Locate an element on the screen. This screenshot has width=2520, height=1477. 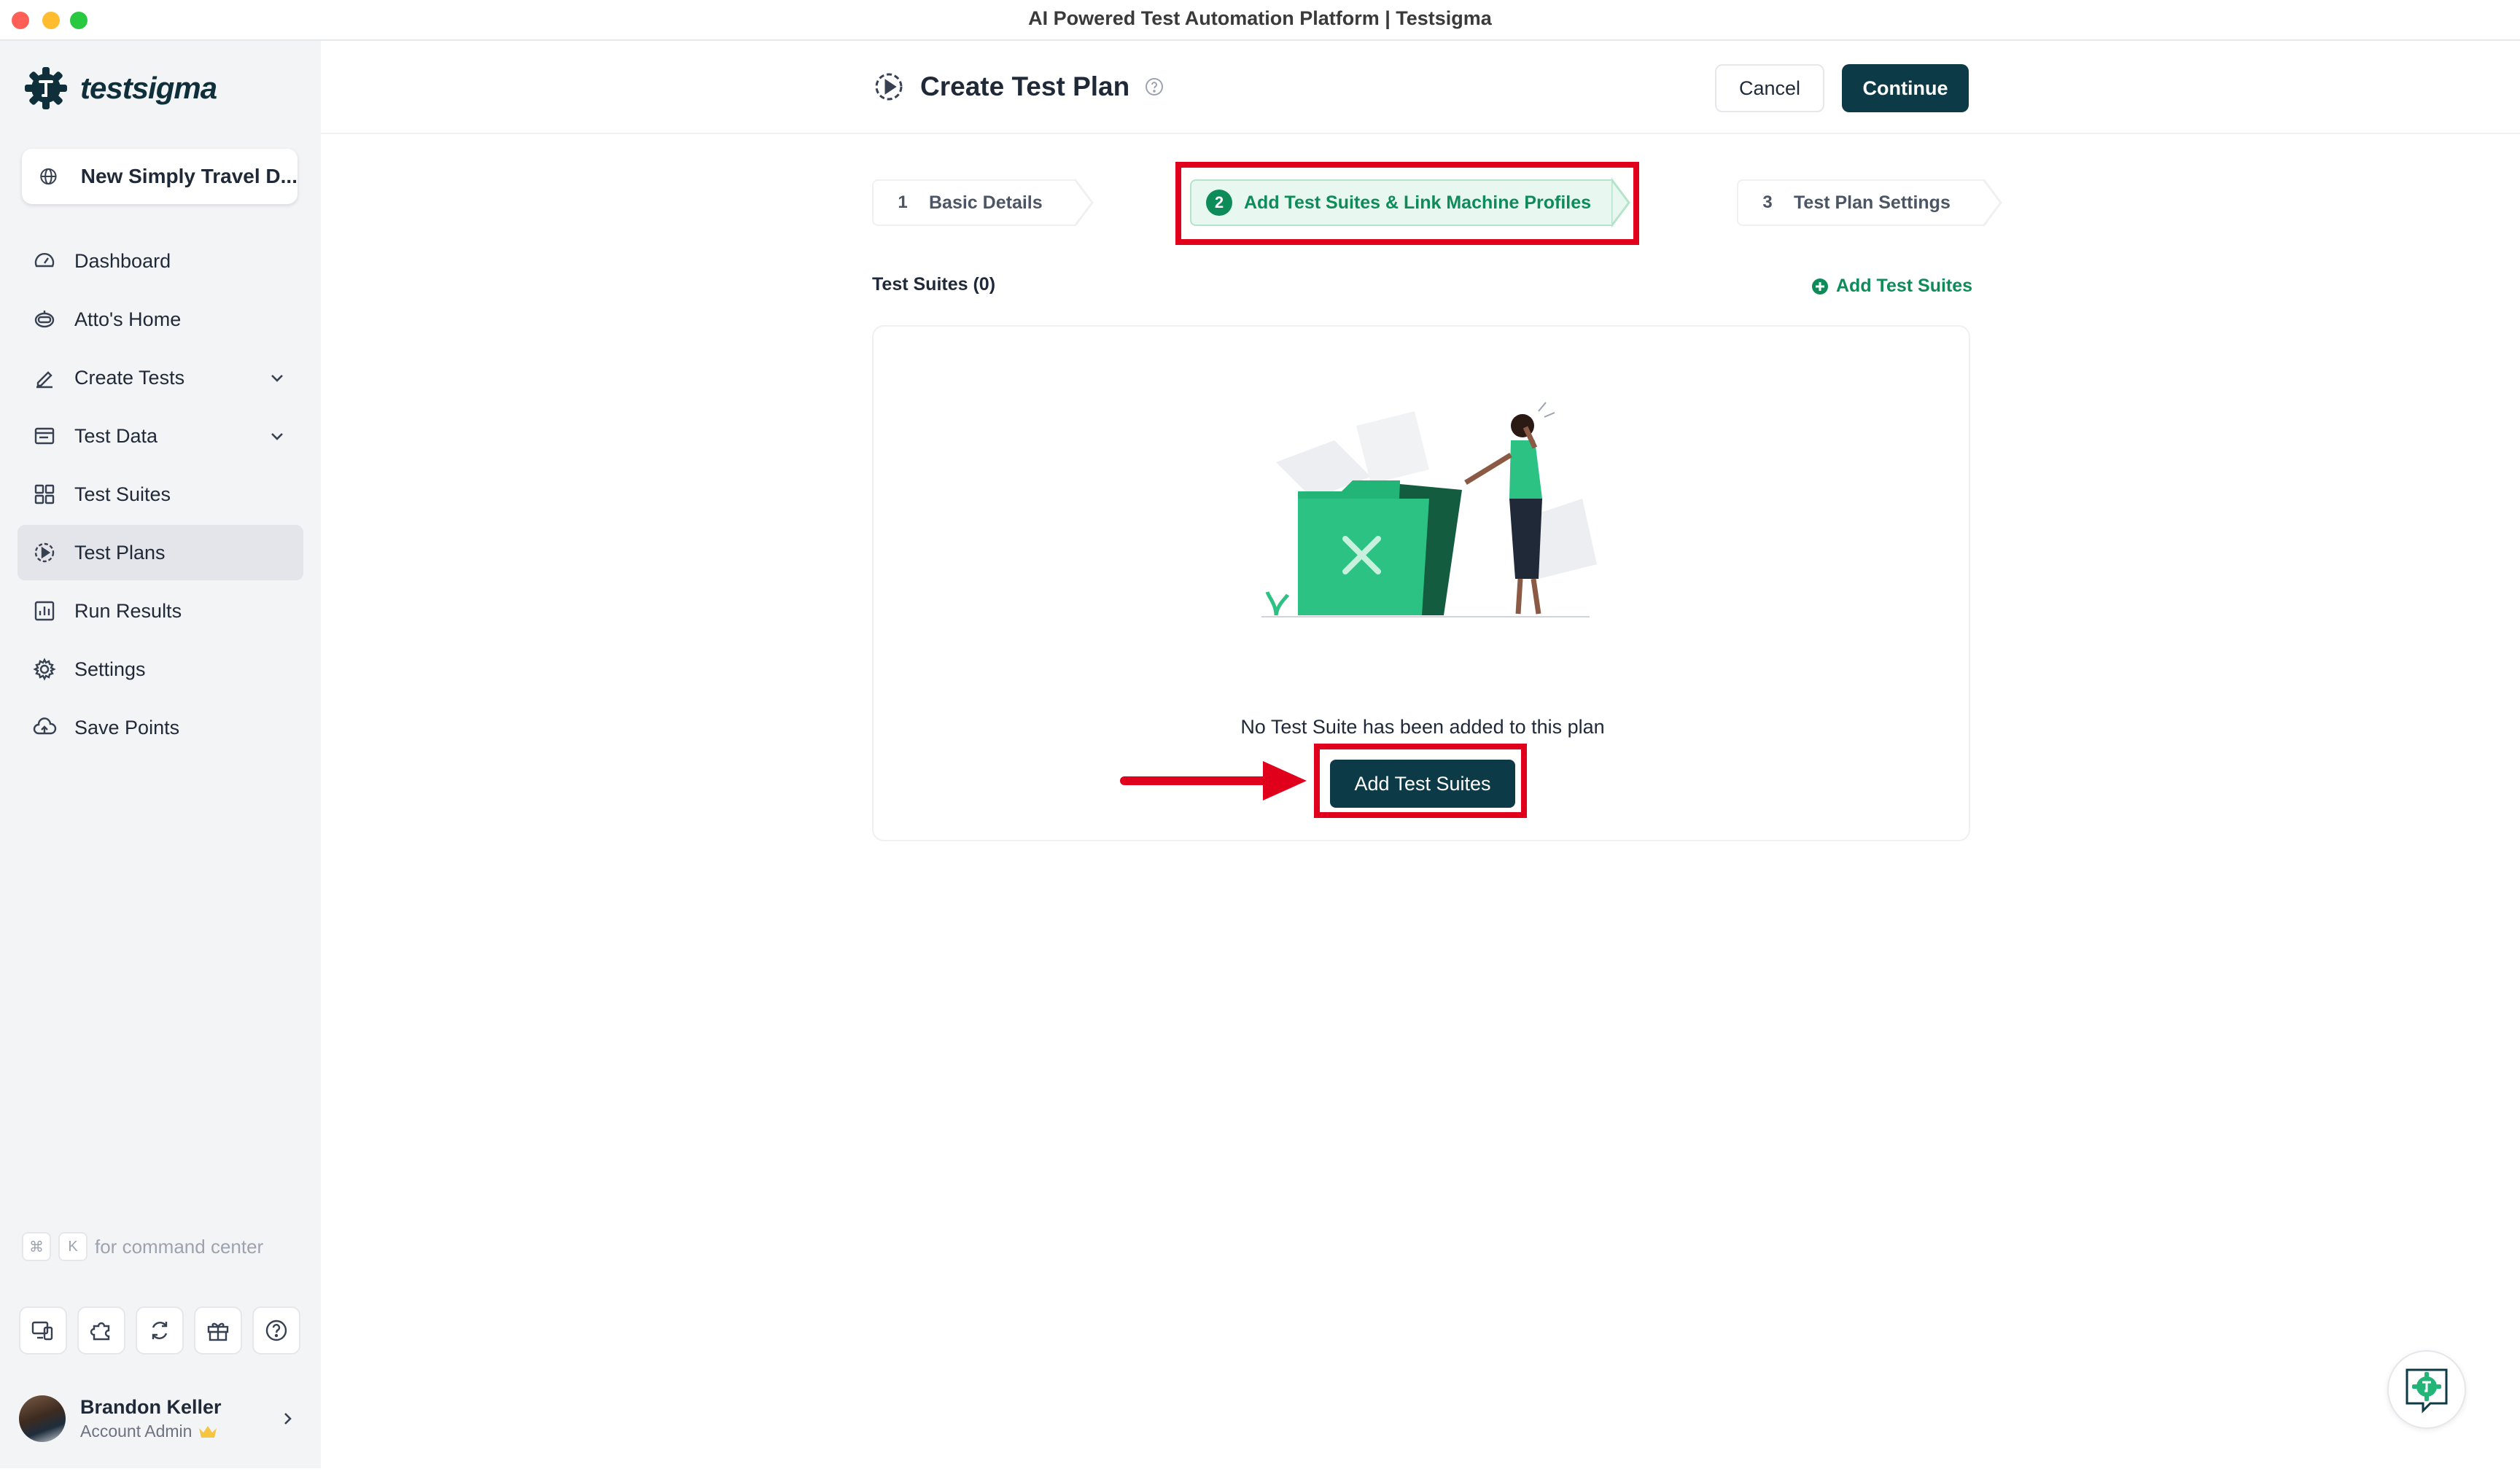
step-label: Basic Details is located at coordinates (986, 202).